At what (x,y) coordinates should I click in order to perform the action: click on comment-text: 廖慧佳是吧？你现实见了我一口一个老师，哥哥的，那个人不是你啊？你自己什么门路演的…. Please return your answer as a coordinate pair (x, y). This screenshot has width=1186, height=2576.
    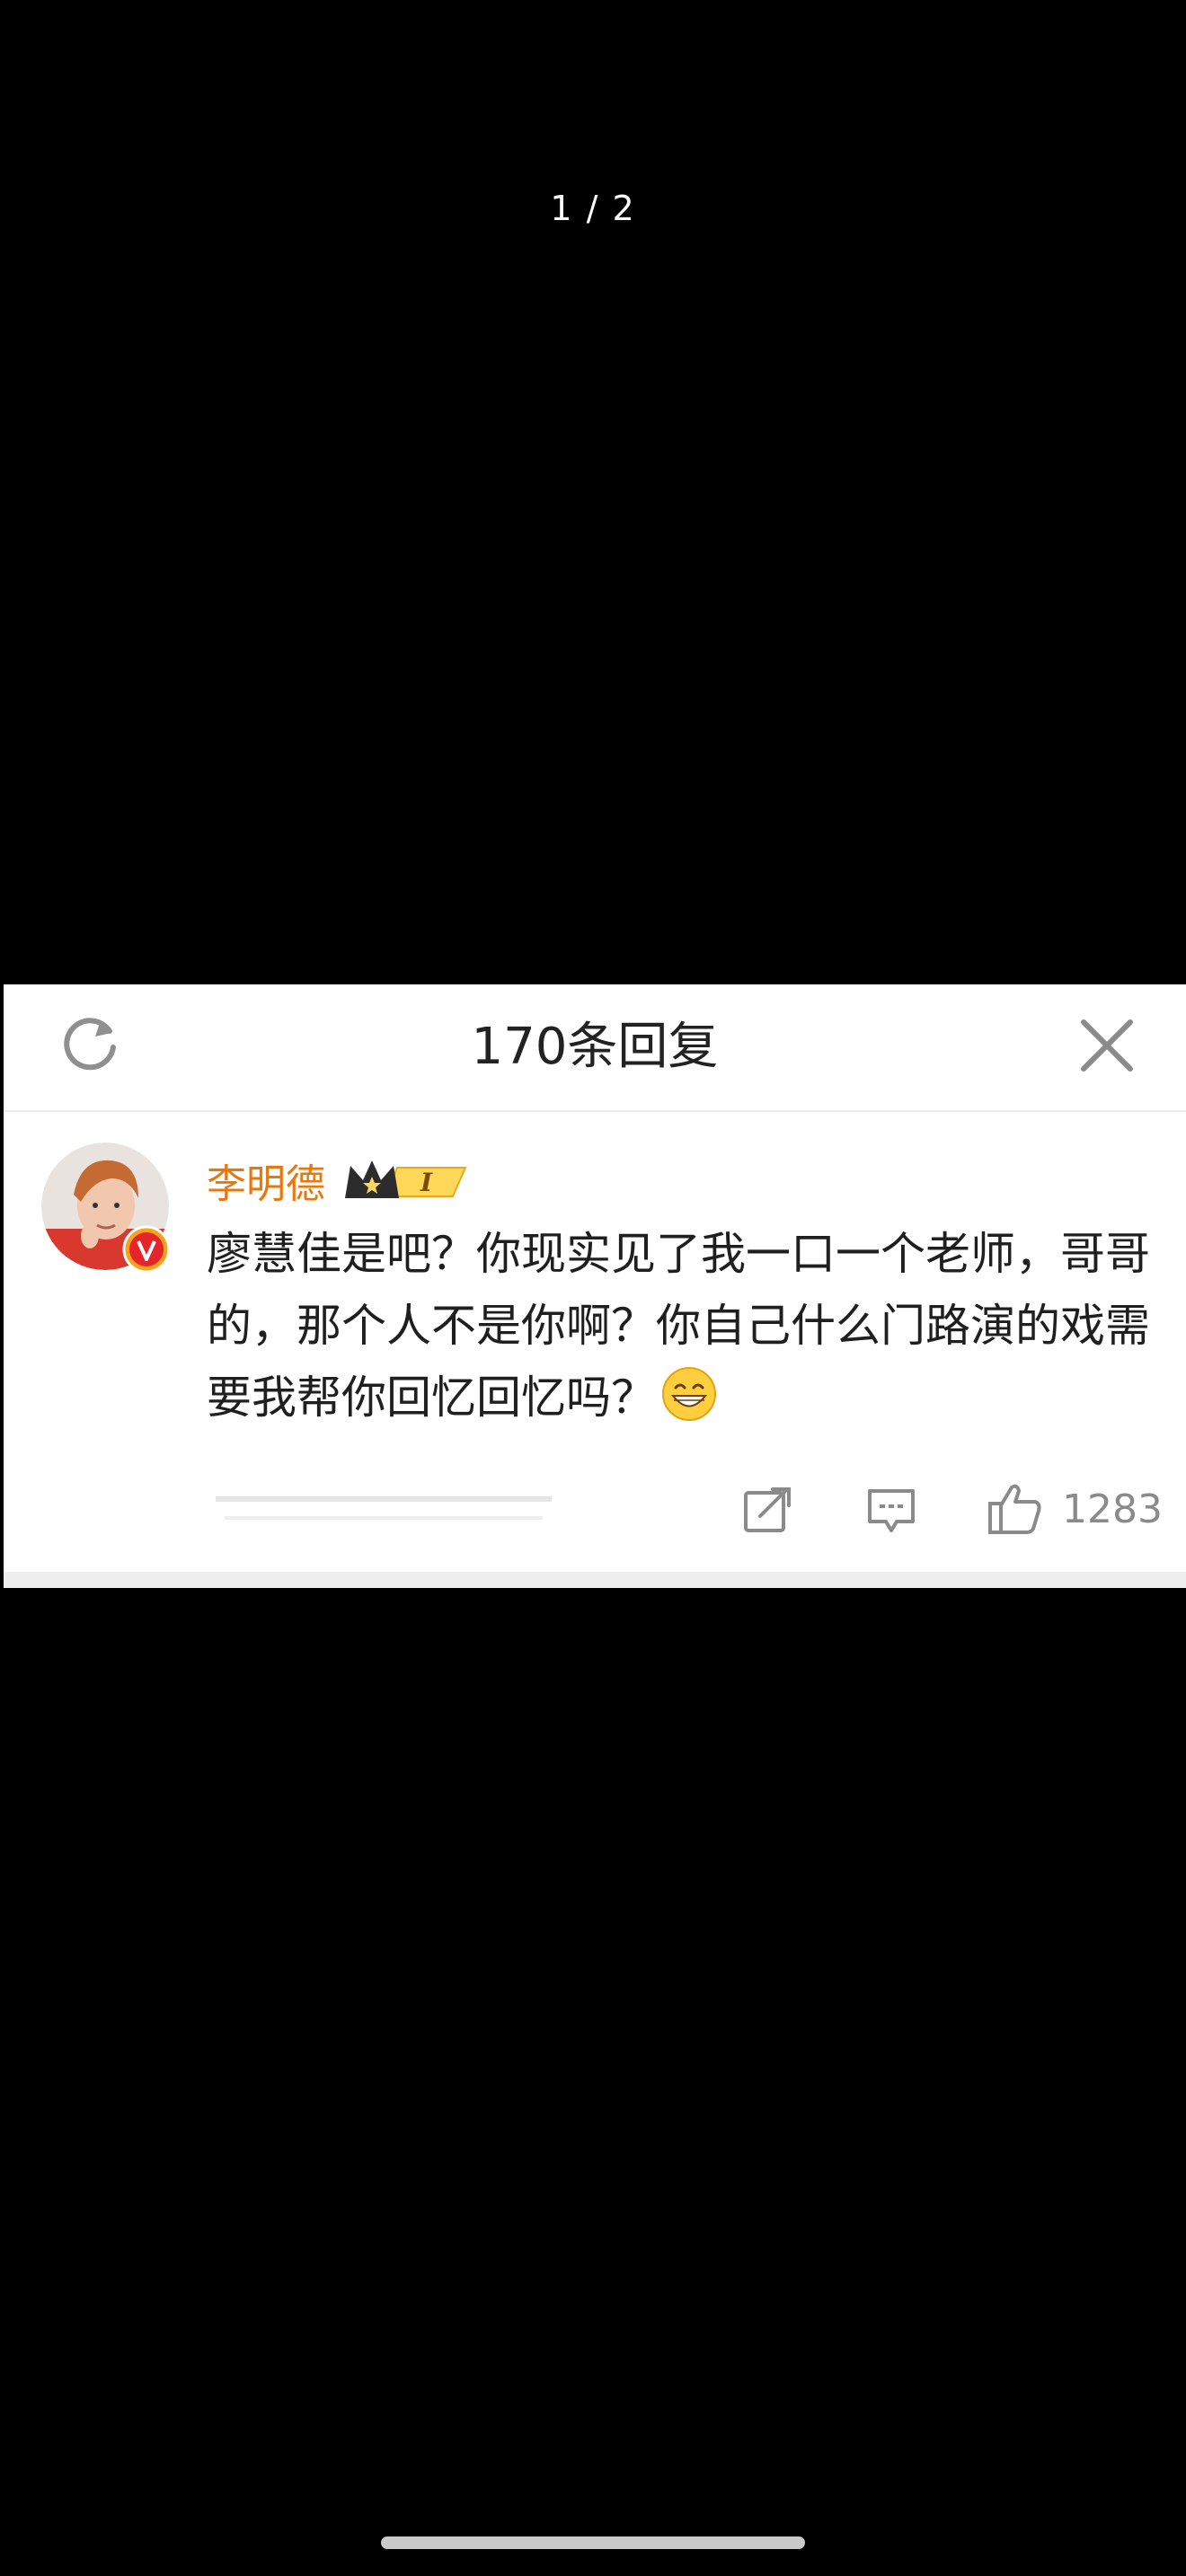
    Looking at the image, I should click on (678, 1326).